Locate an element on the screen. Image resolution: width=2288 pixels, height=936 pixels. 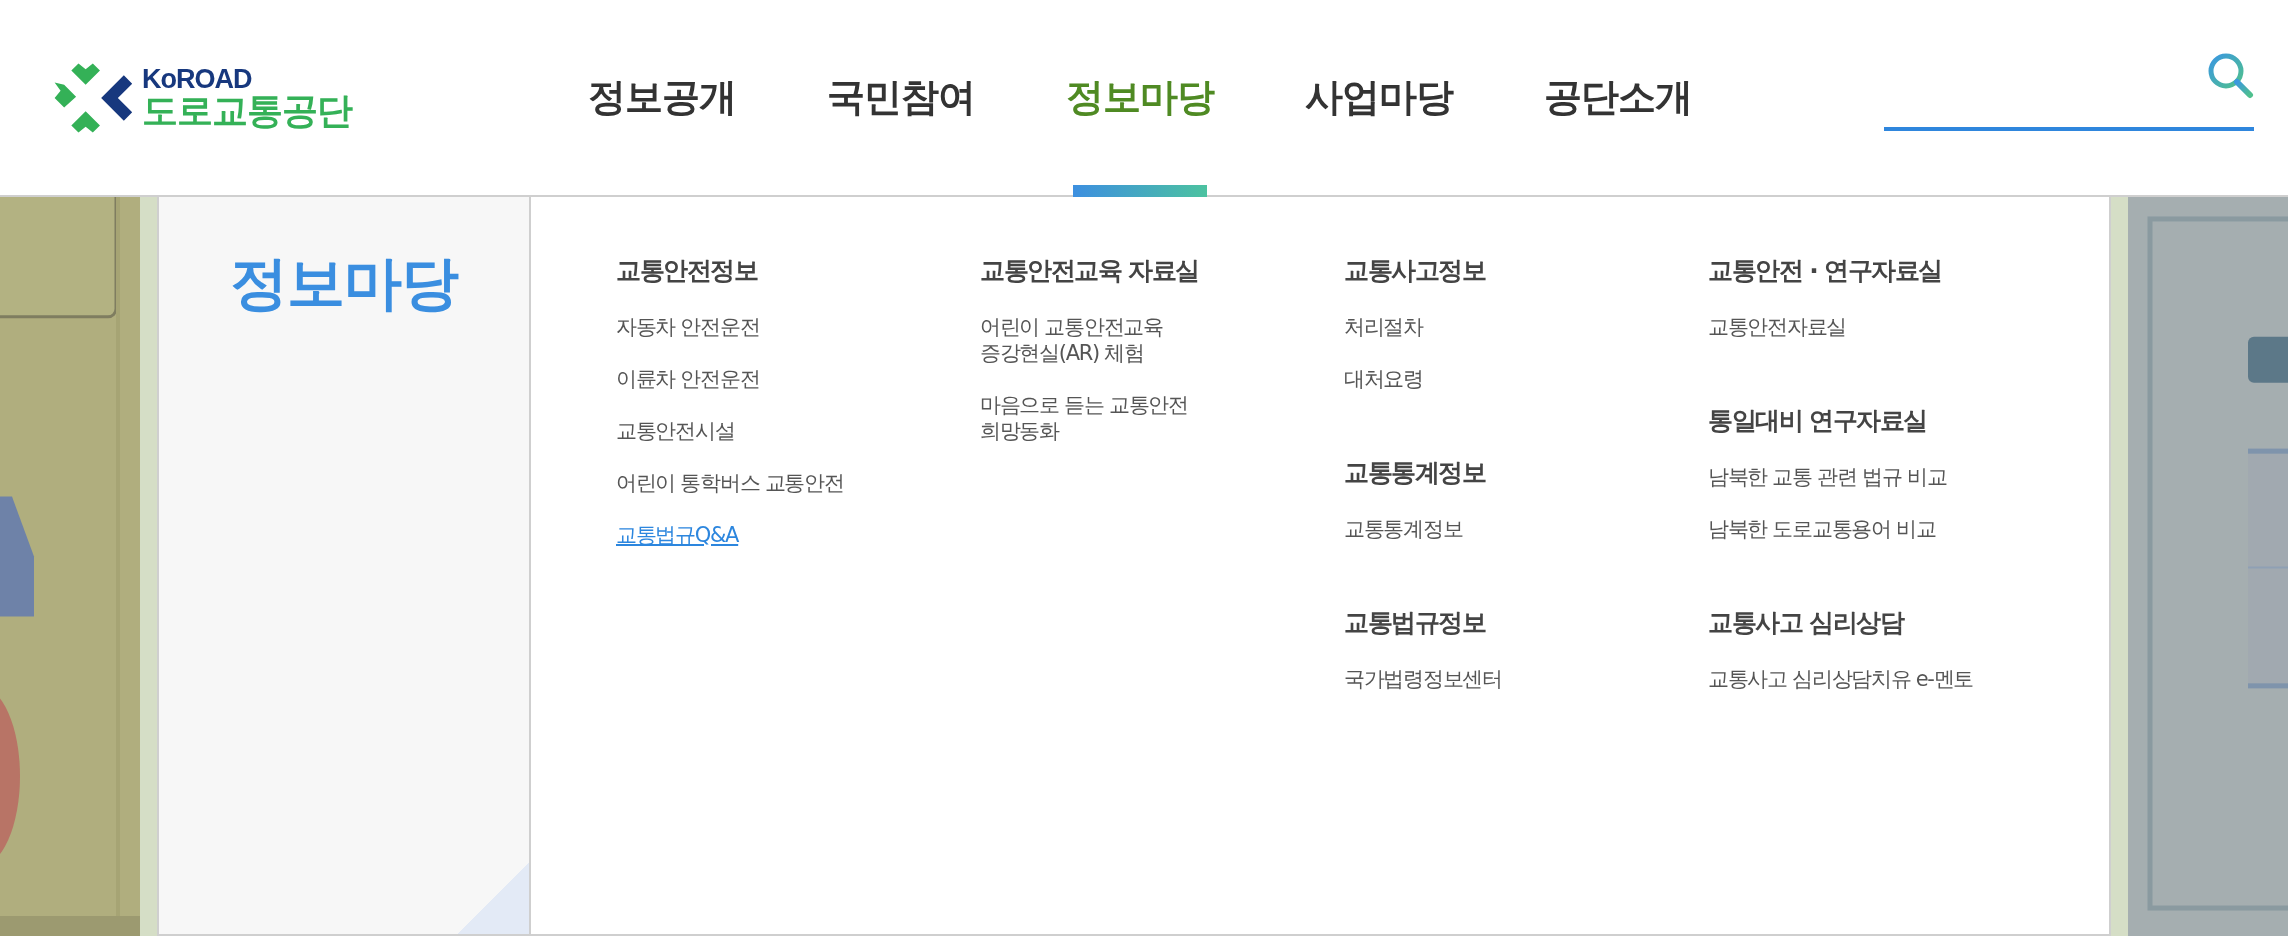
menu-link: 이륜차 안전운전 is located at coordinates (688, 379).